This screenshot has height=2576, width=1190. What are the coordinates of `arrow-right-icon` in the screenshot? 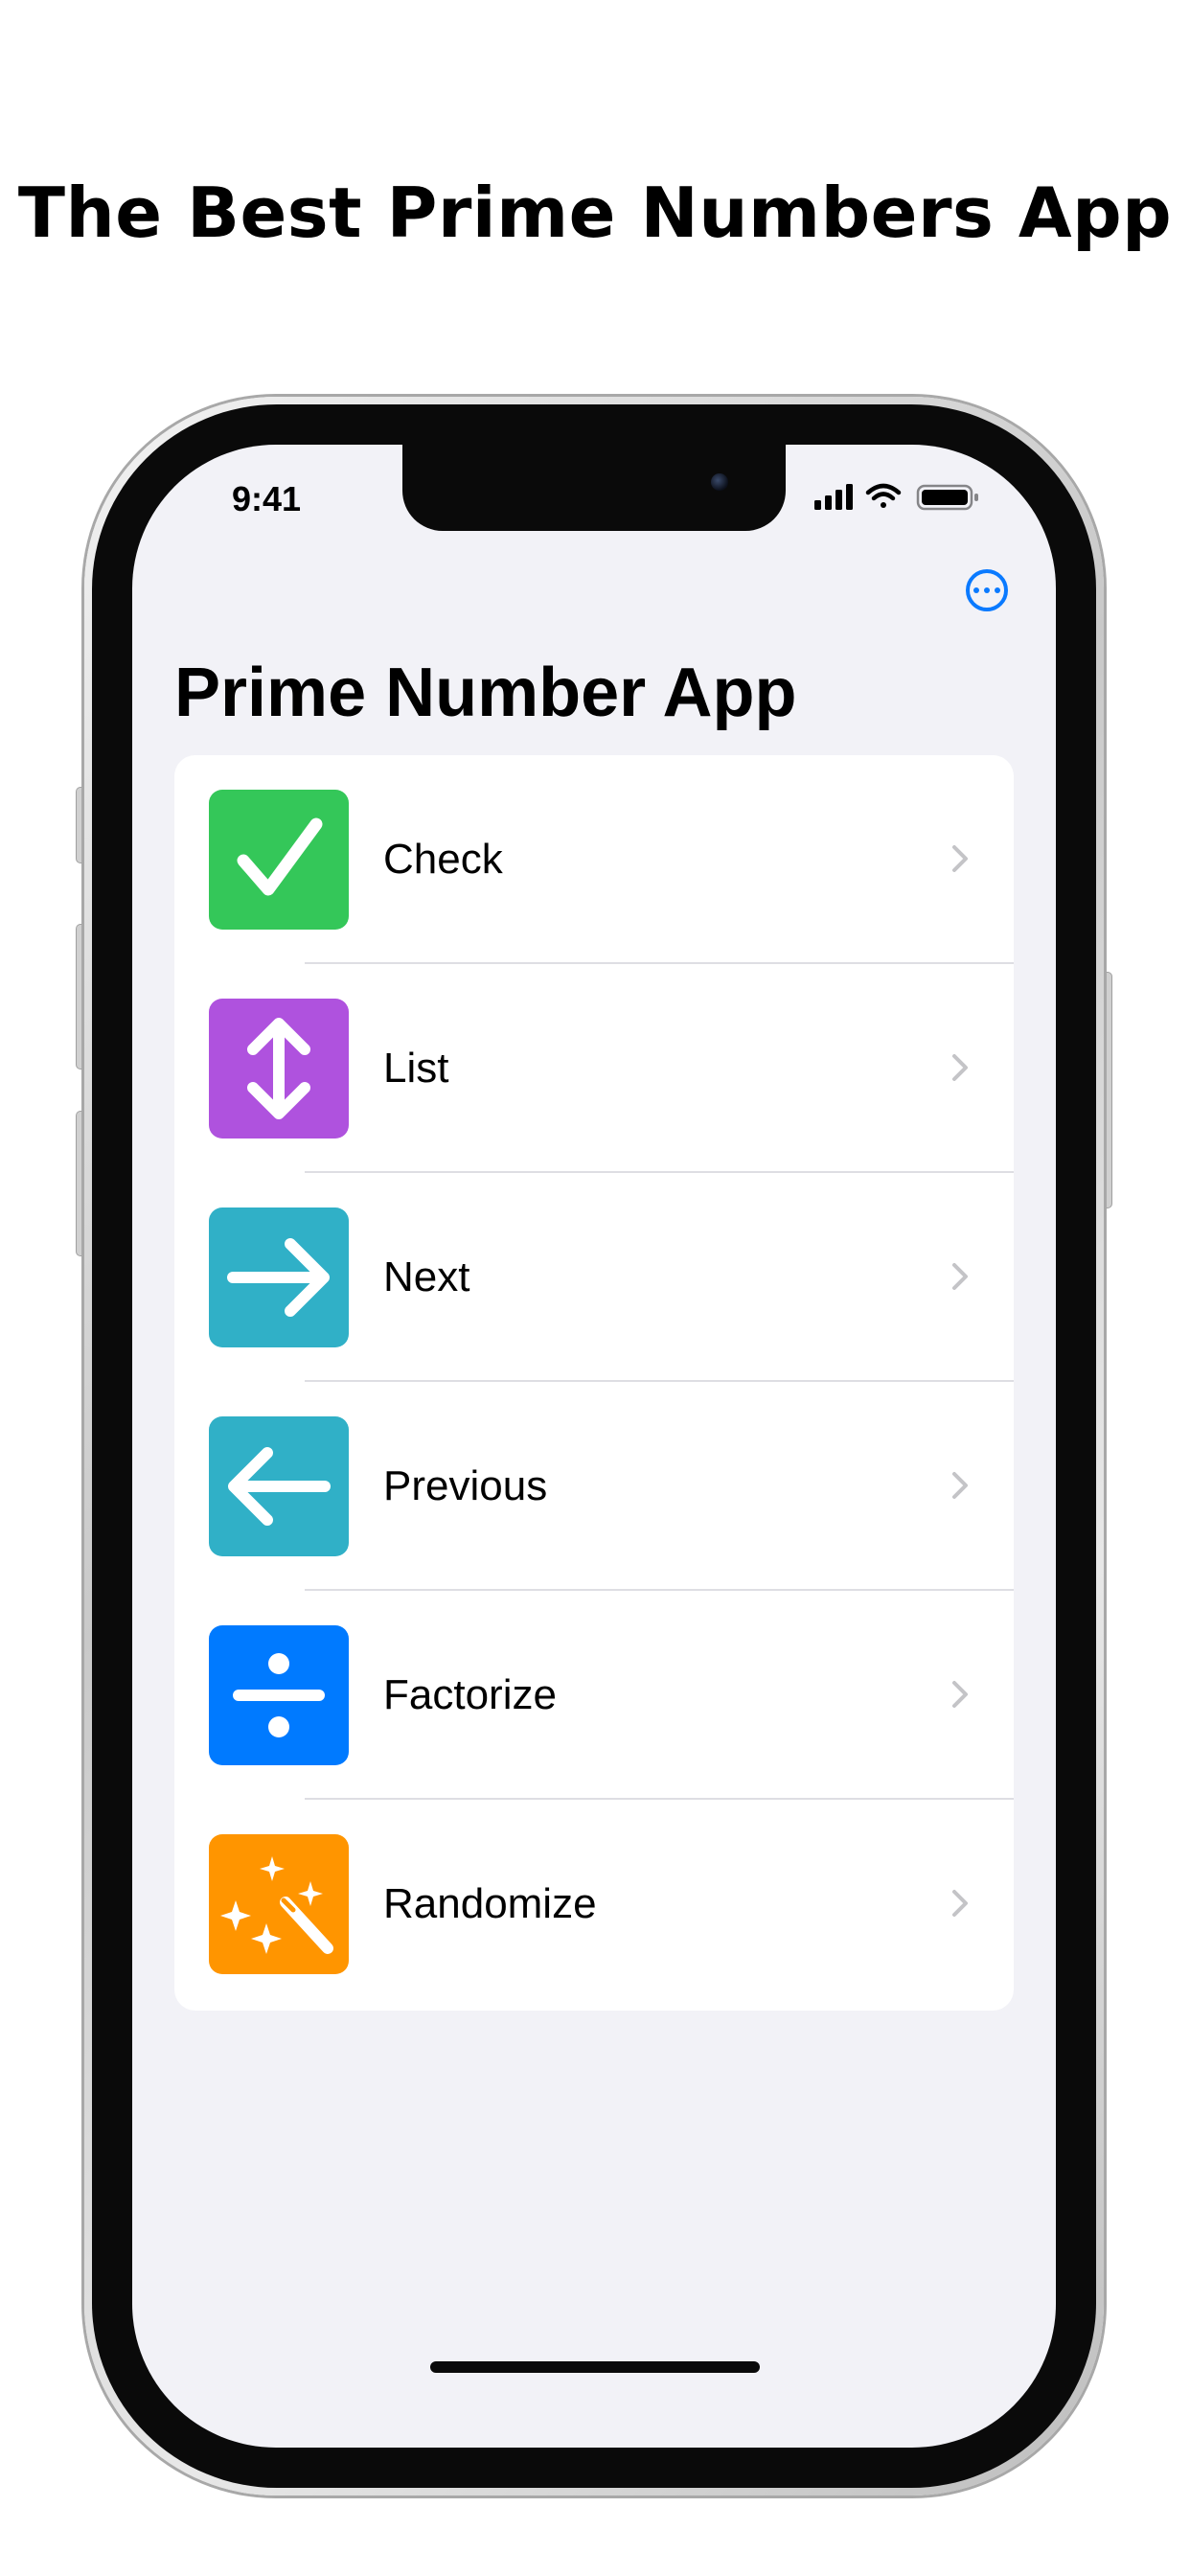 It's located at (279, 1277).